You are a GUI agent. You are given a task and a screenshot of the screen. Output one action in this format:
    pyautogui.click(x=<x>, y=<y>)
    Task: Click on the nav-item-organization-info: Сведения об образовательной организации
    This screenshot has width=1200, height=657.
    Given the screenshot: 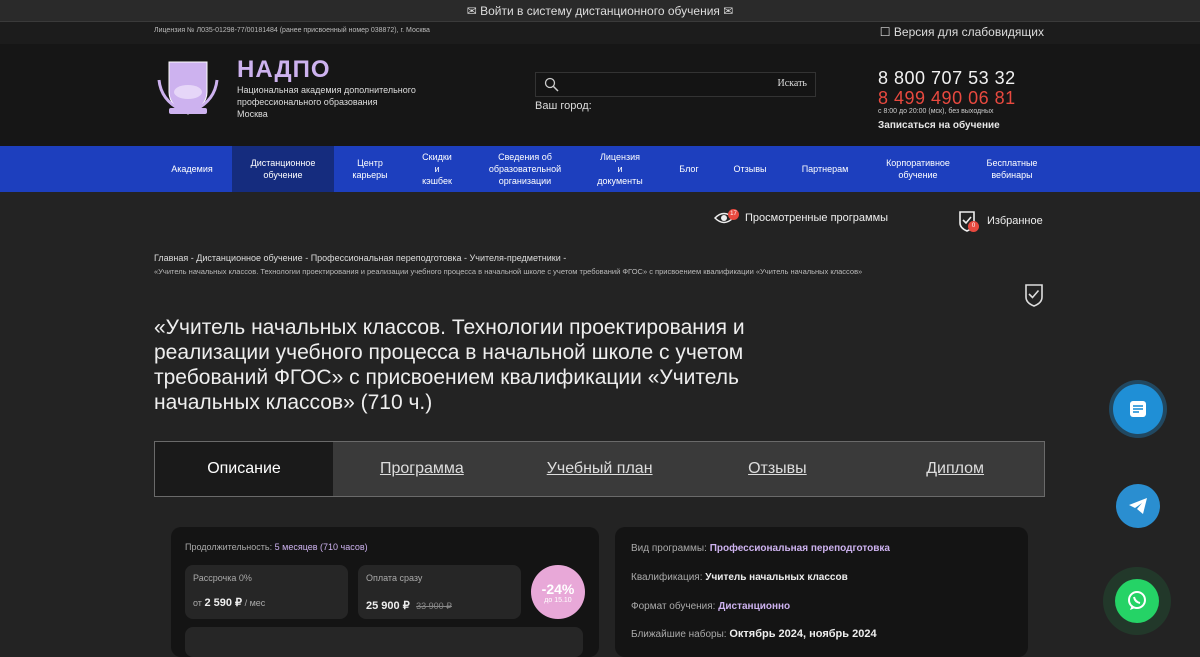 What is the action you would take?
    pyautogui.click(x=525, y=169)
    